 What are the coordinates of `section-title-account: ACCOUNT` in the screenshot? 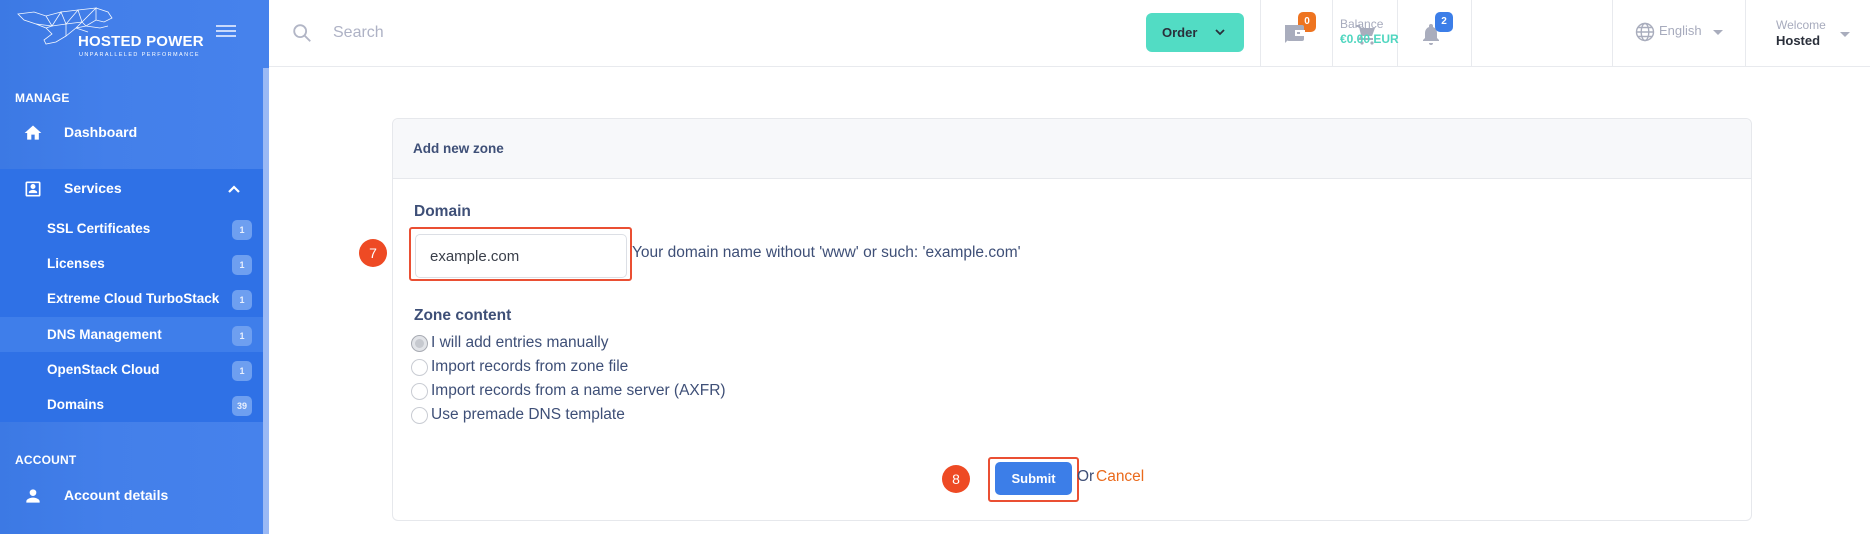 It's located at (46, 460).